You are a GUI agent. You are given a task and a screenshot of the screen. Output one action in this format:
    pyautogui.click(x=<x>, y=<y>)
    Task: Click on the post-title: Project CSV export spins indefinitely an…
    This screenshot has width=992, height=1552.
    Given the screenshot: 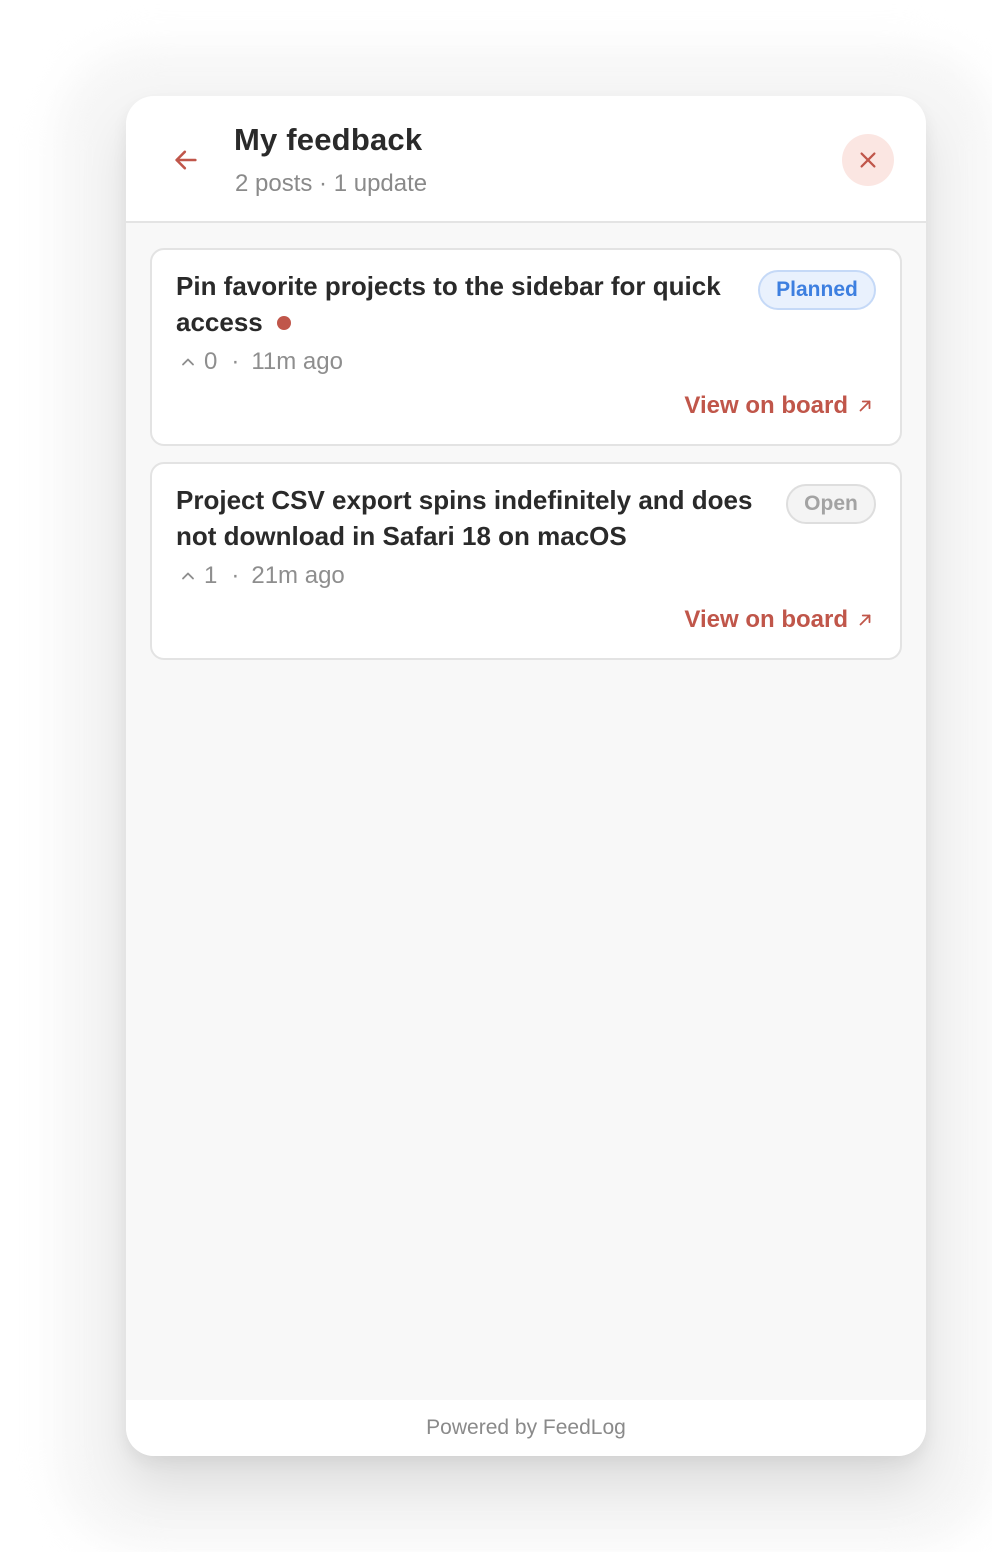 What is the action you would take?
    pyautogui.click(x=476, y=518)
    